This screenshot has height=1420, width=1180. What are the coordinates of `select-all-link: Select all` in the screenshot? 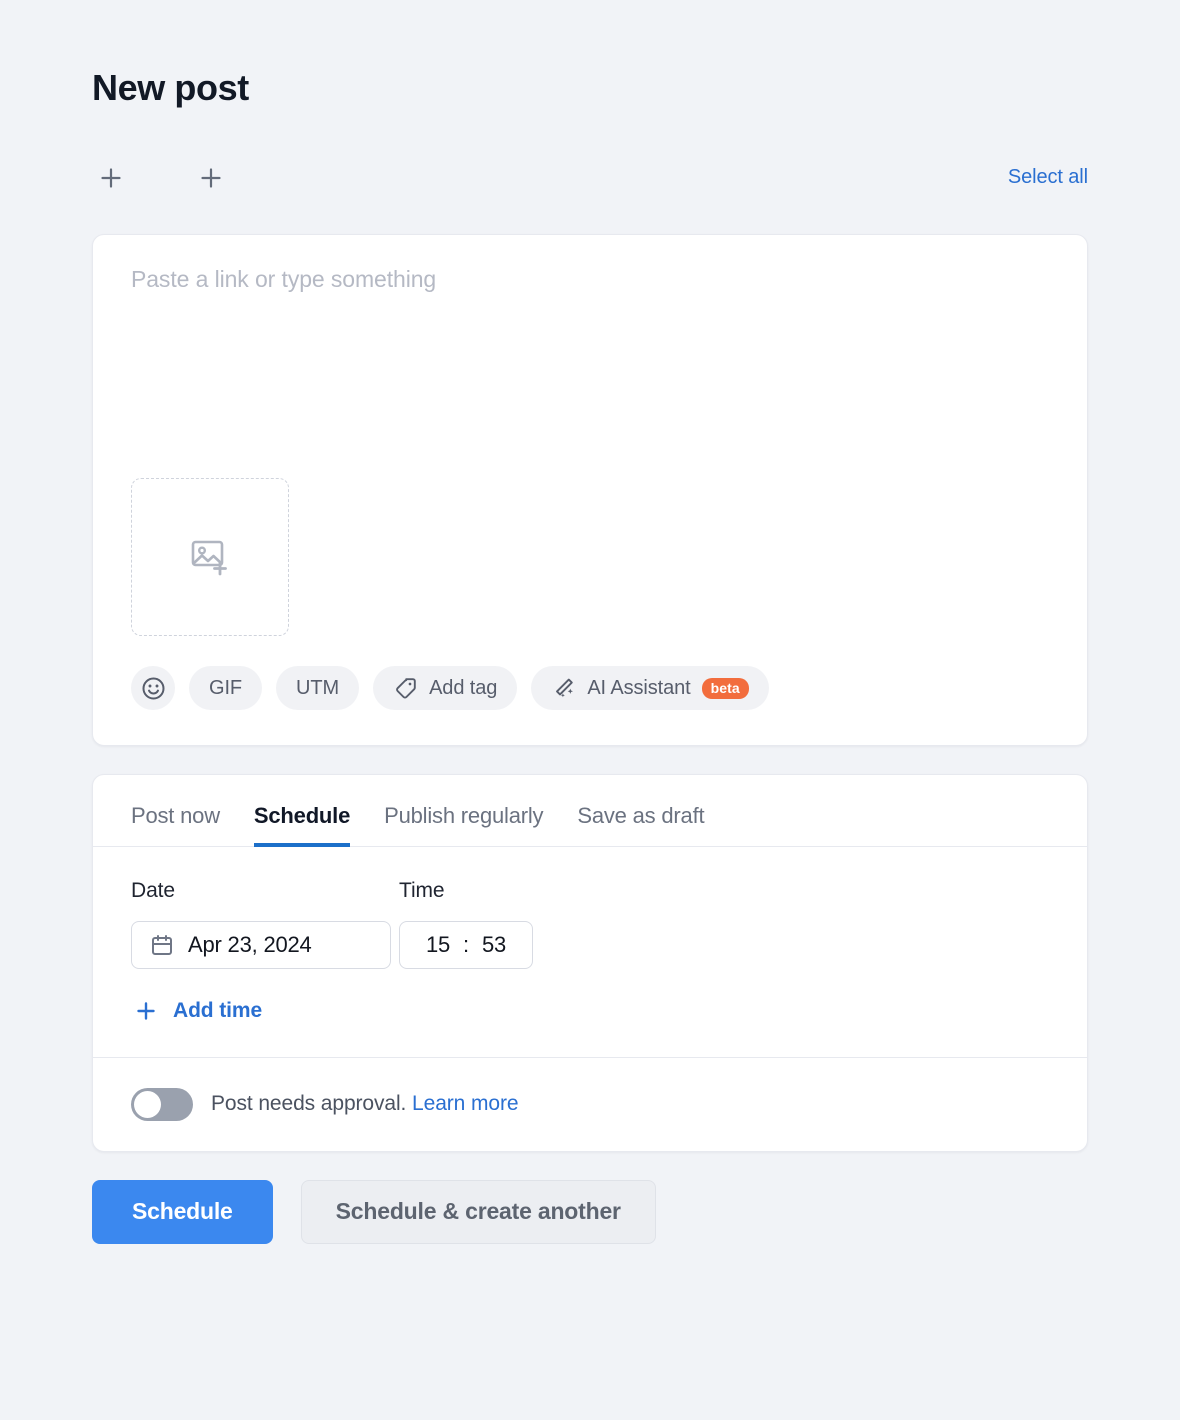 It's located at (1048, 177).